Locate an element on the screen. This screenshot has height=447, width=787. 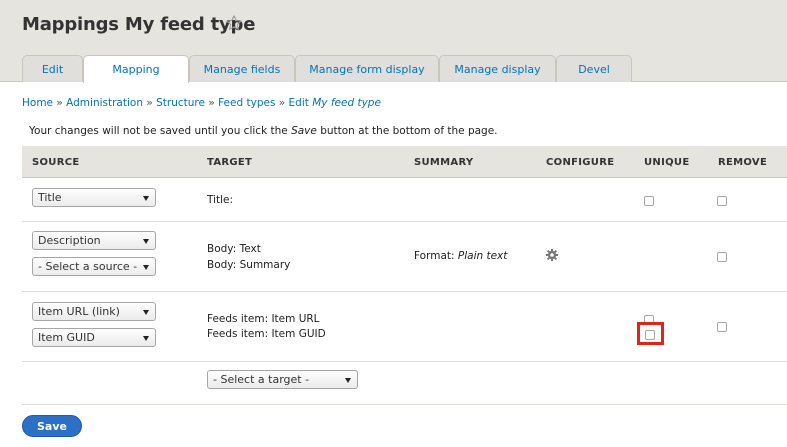
highlight-box is located at coordinates (650, 333).